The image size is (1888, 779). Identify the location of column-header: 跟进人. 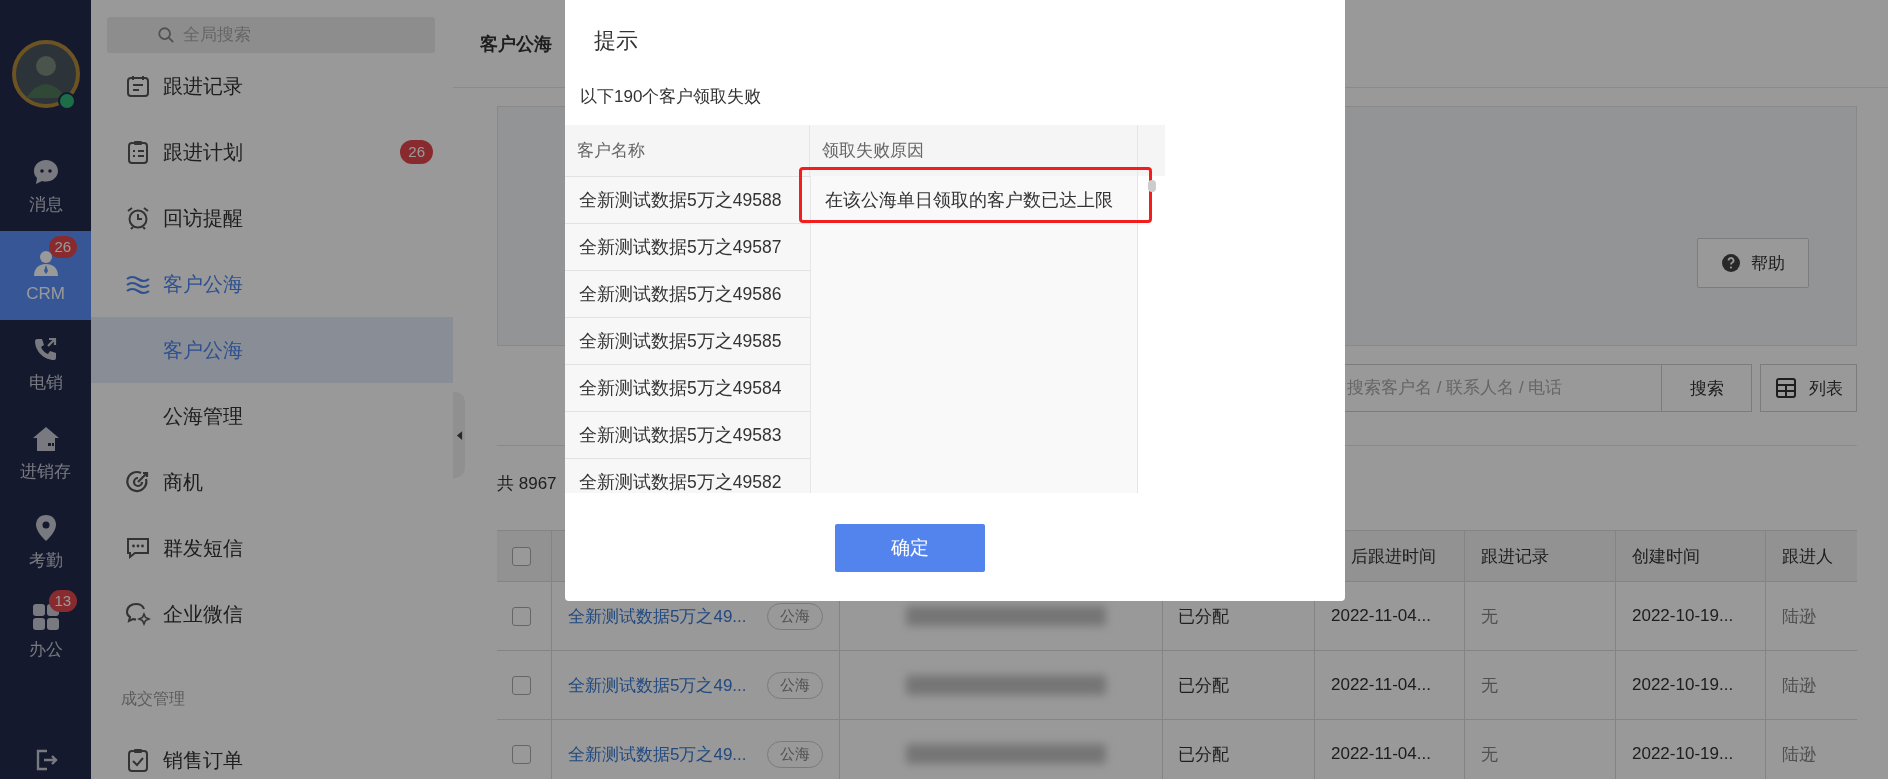
(1807, 556).